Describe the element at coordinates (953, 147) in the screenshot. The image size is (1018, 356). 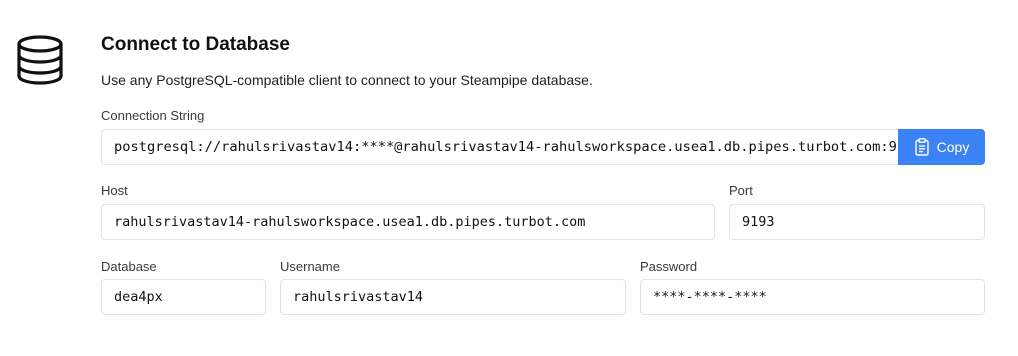
I see `copy-button-label: Copy` at that location.